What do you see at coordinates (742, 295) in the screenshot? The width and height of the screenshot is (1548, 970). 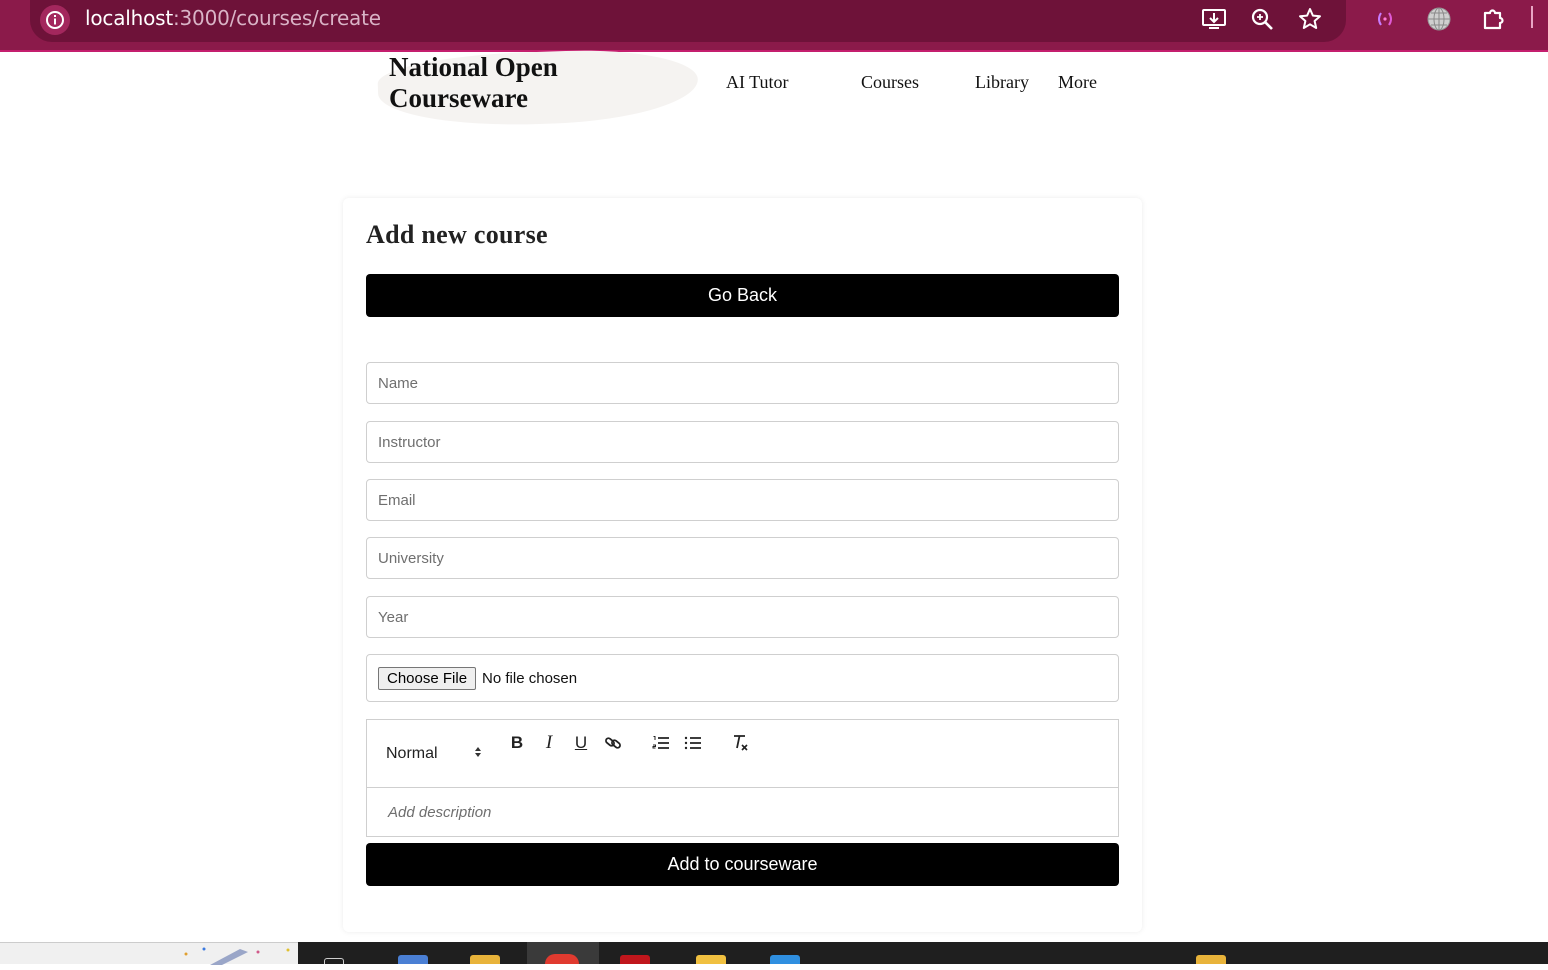 I see `go-back-button: Go Back` at bounding box center [742, 295].